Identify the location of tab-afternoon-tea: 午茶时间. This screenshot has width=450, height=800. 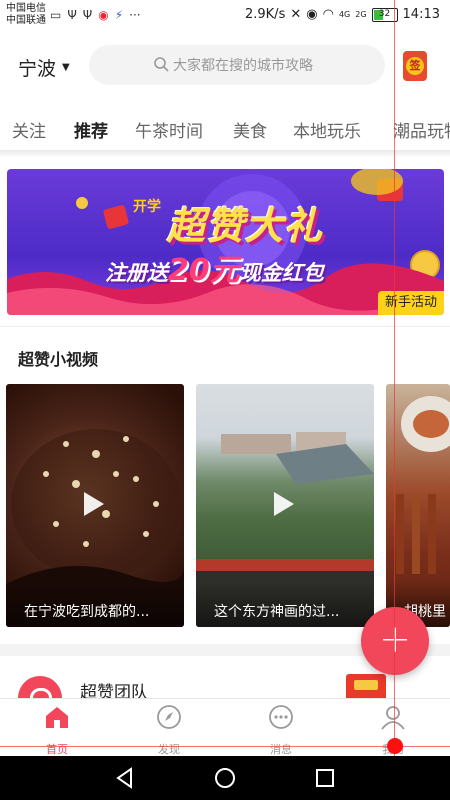
(169, 129).